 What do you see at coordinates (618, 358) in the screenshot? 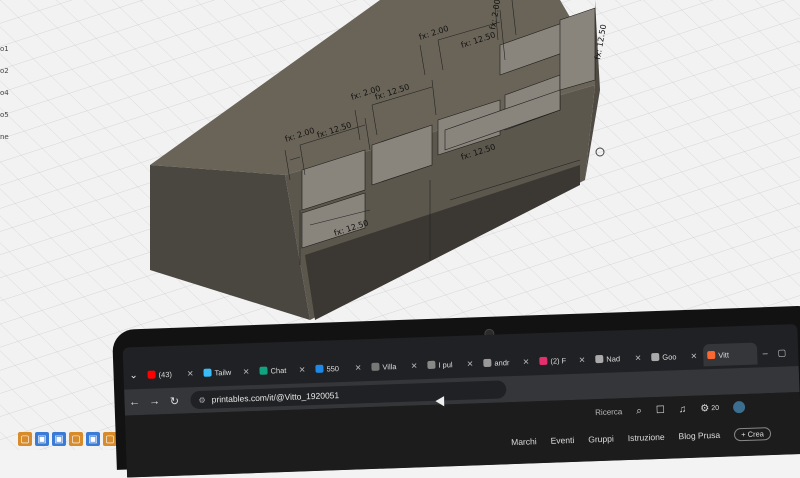
I see `browser-tab: Nad ✕` at bounding box center [618, 358].